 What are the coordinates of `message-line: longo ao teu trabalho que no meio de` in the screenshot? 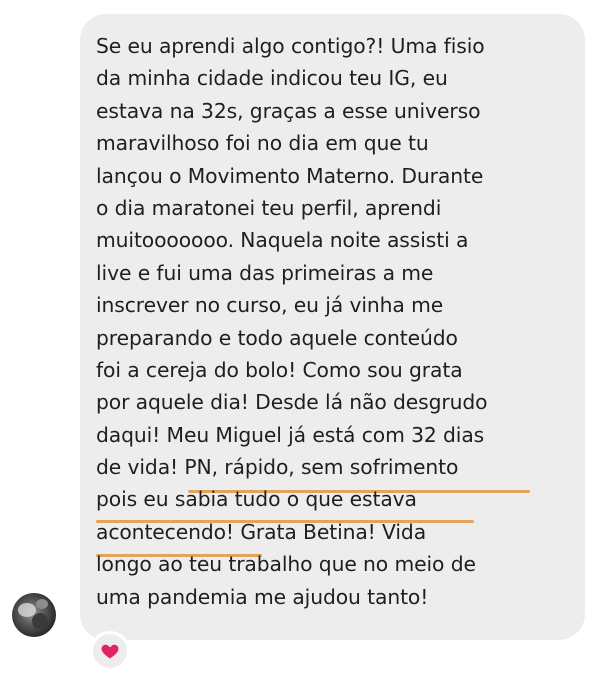 It's located at (286, 564).